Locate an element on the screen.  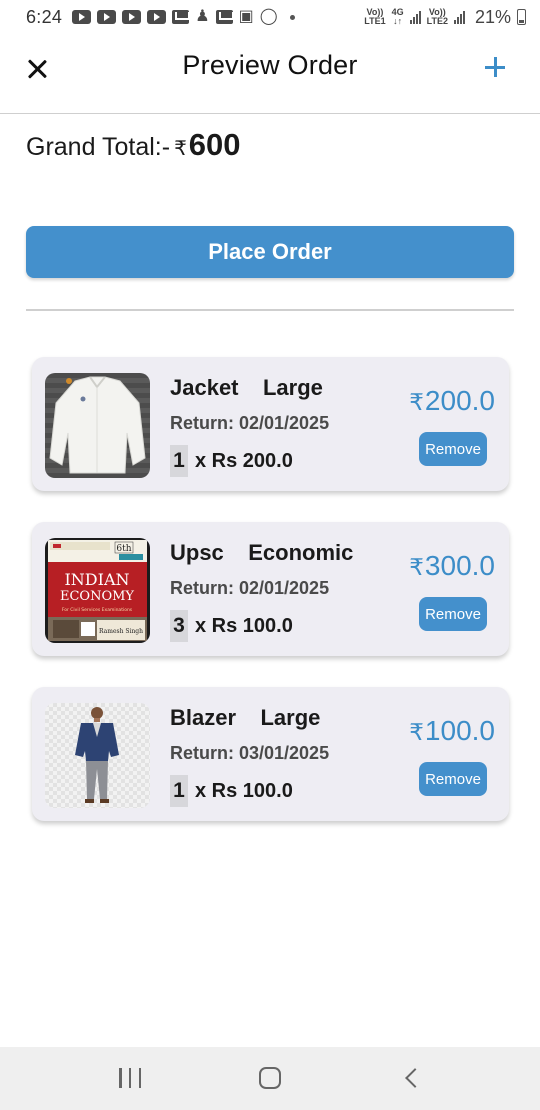
item-name: Jacket Large is located at coordinates (246, 387).